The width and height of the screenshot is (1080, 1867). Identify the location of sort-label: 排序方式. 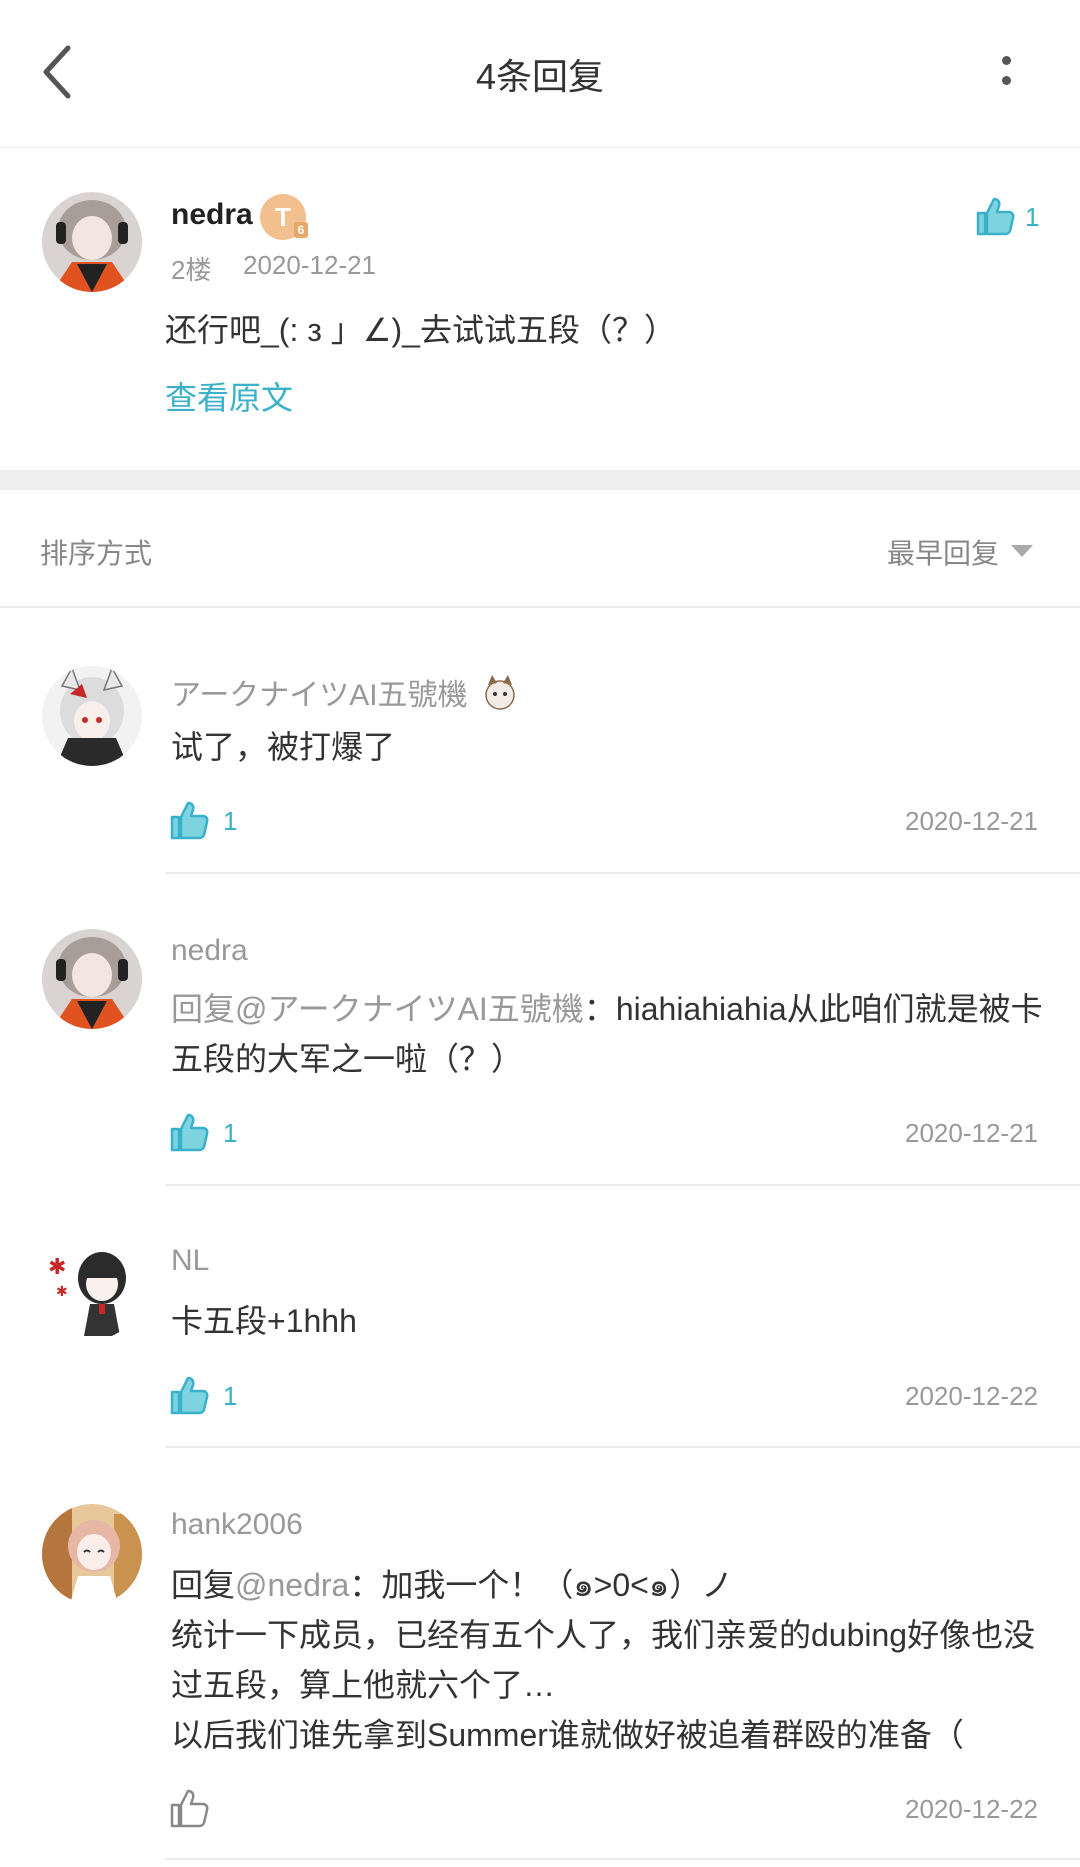
(96, 553).